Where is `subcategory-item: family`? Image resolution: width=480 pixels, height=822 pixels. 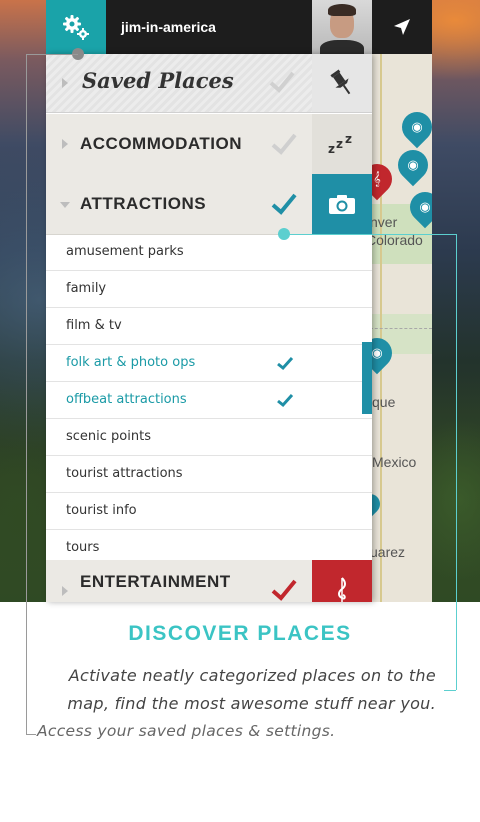
subcategory-item: family is located at coordinates (209, 289).